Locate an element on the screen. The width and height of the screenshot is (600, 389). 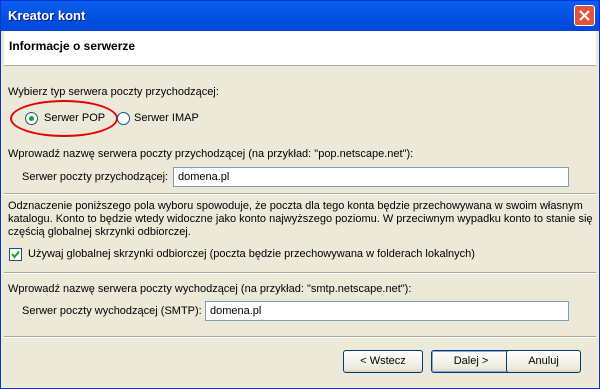
radio-selected-dot is located at coordinates (31, 118).